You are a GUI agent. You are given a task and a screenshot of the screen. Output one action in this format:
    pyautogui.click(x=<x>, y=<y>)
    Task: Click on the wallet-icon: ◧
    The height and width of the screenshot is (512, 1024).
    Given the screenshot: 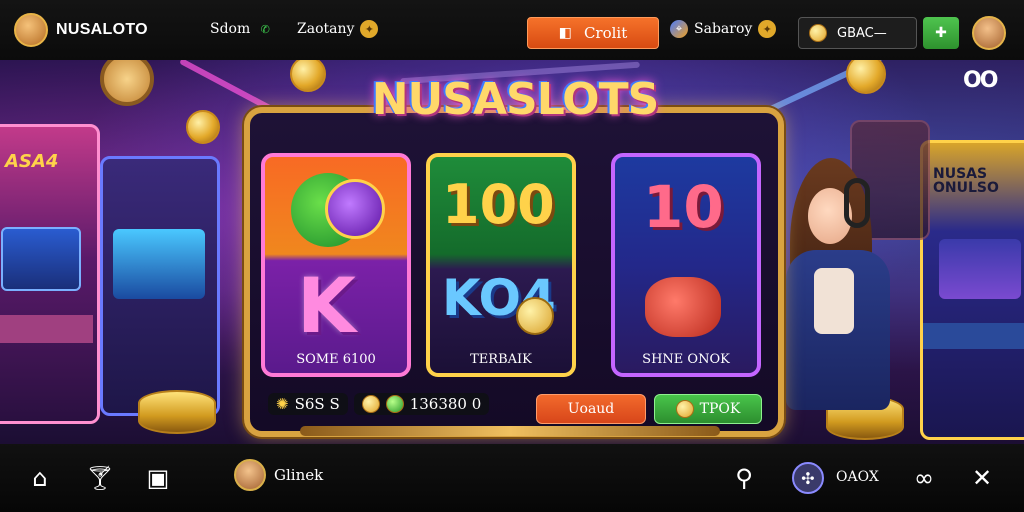 What is the action you would take?
    pyautogui.click(x=565, y=33)
    